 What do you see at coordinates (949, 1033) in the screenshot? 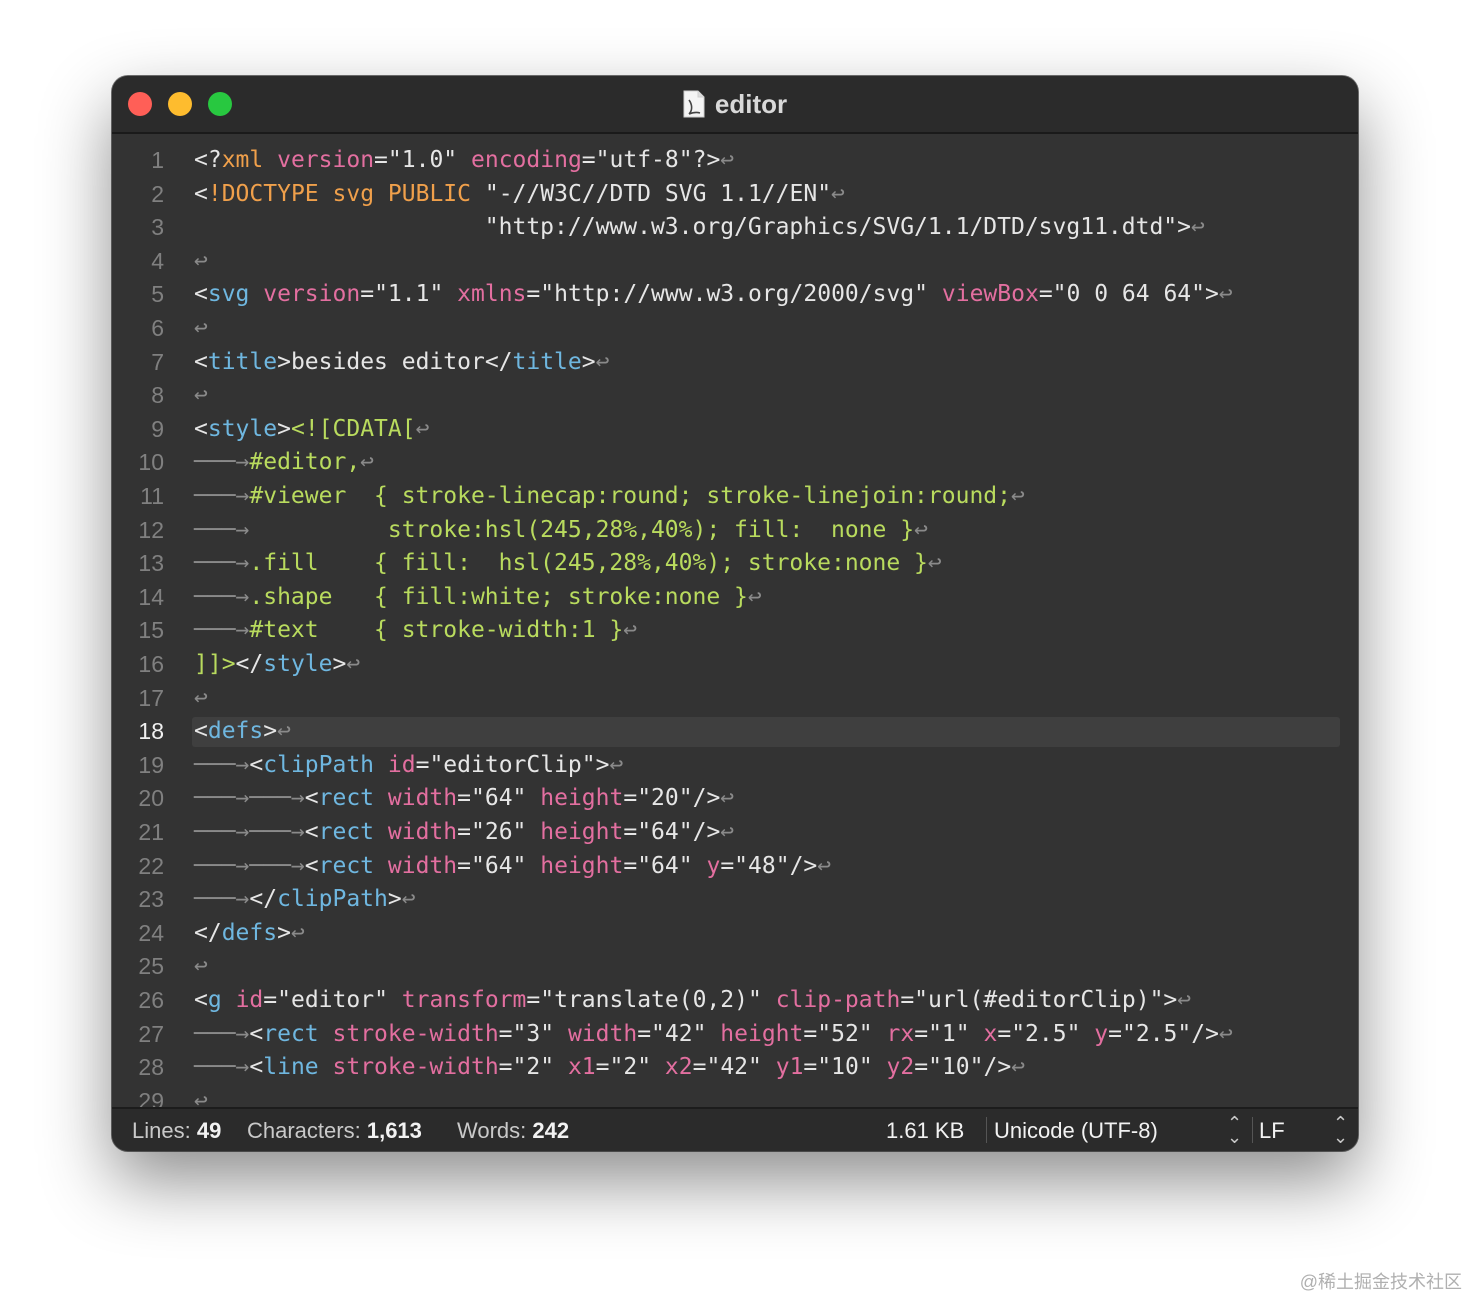
I see `code-token: "1"` at bounding box center [949, 1033].